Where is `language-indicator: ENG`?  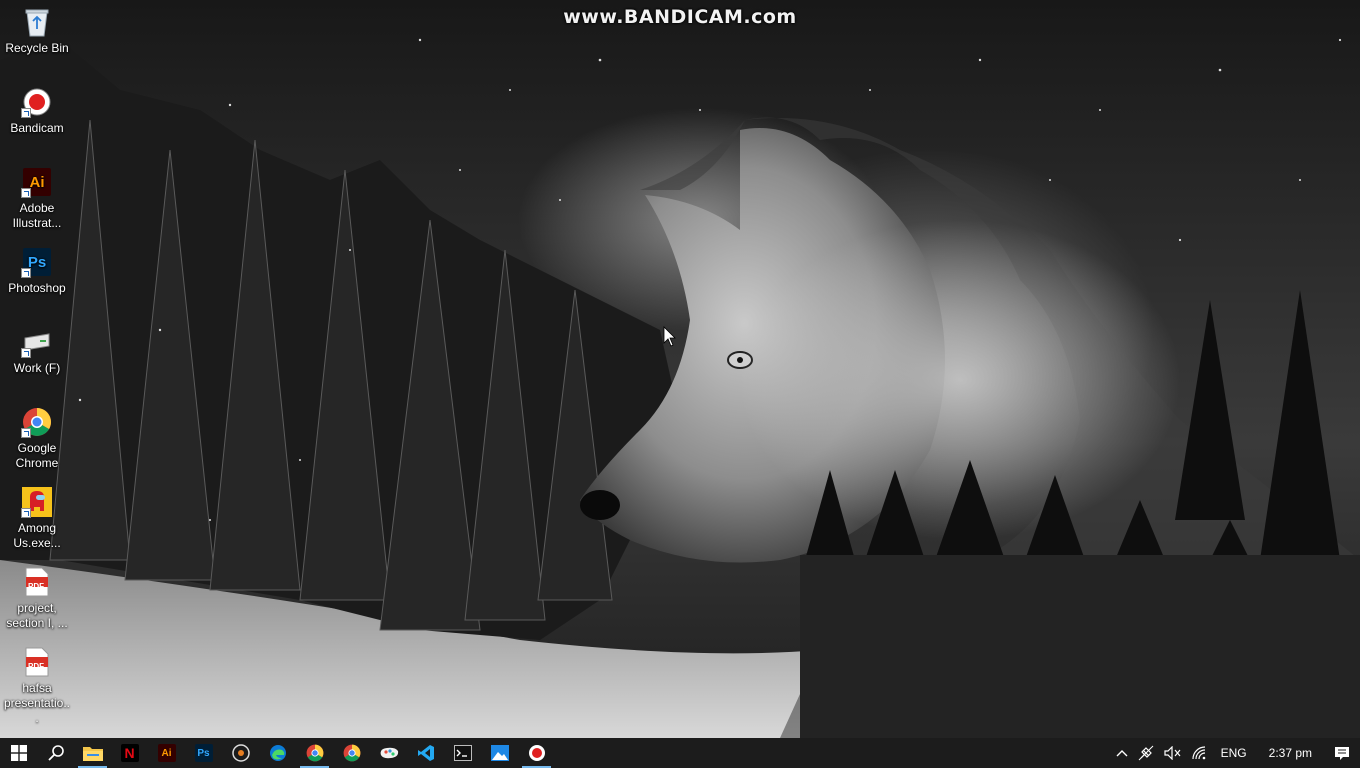
language-indicator: ENG is located at coordinates (1234, 753).